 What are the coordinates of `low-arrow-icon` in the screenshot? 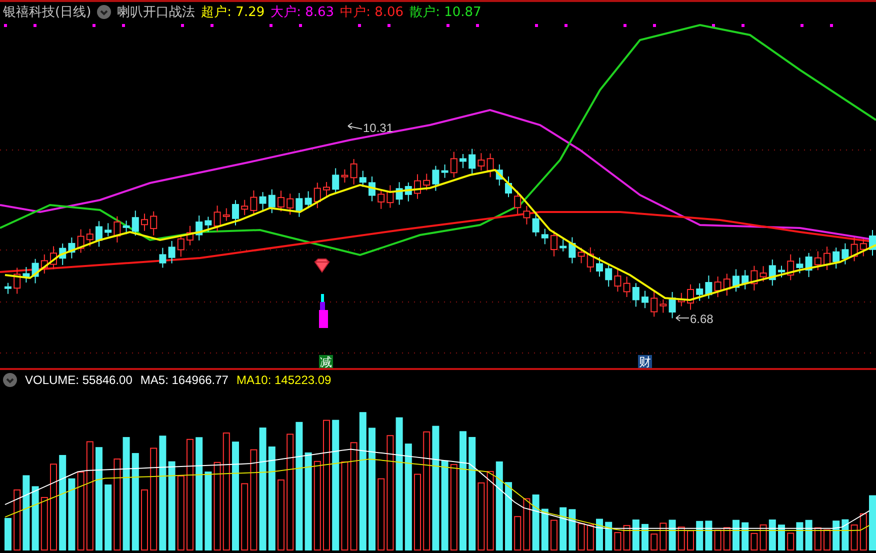 It's located at (683, 318).